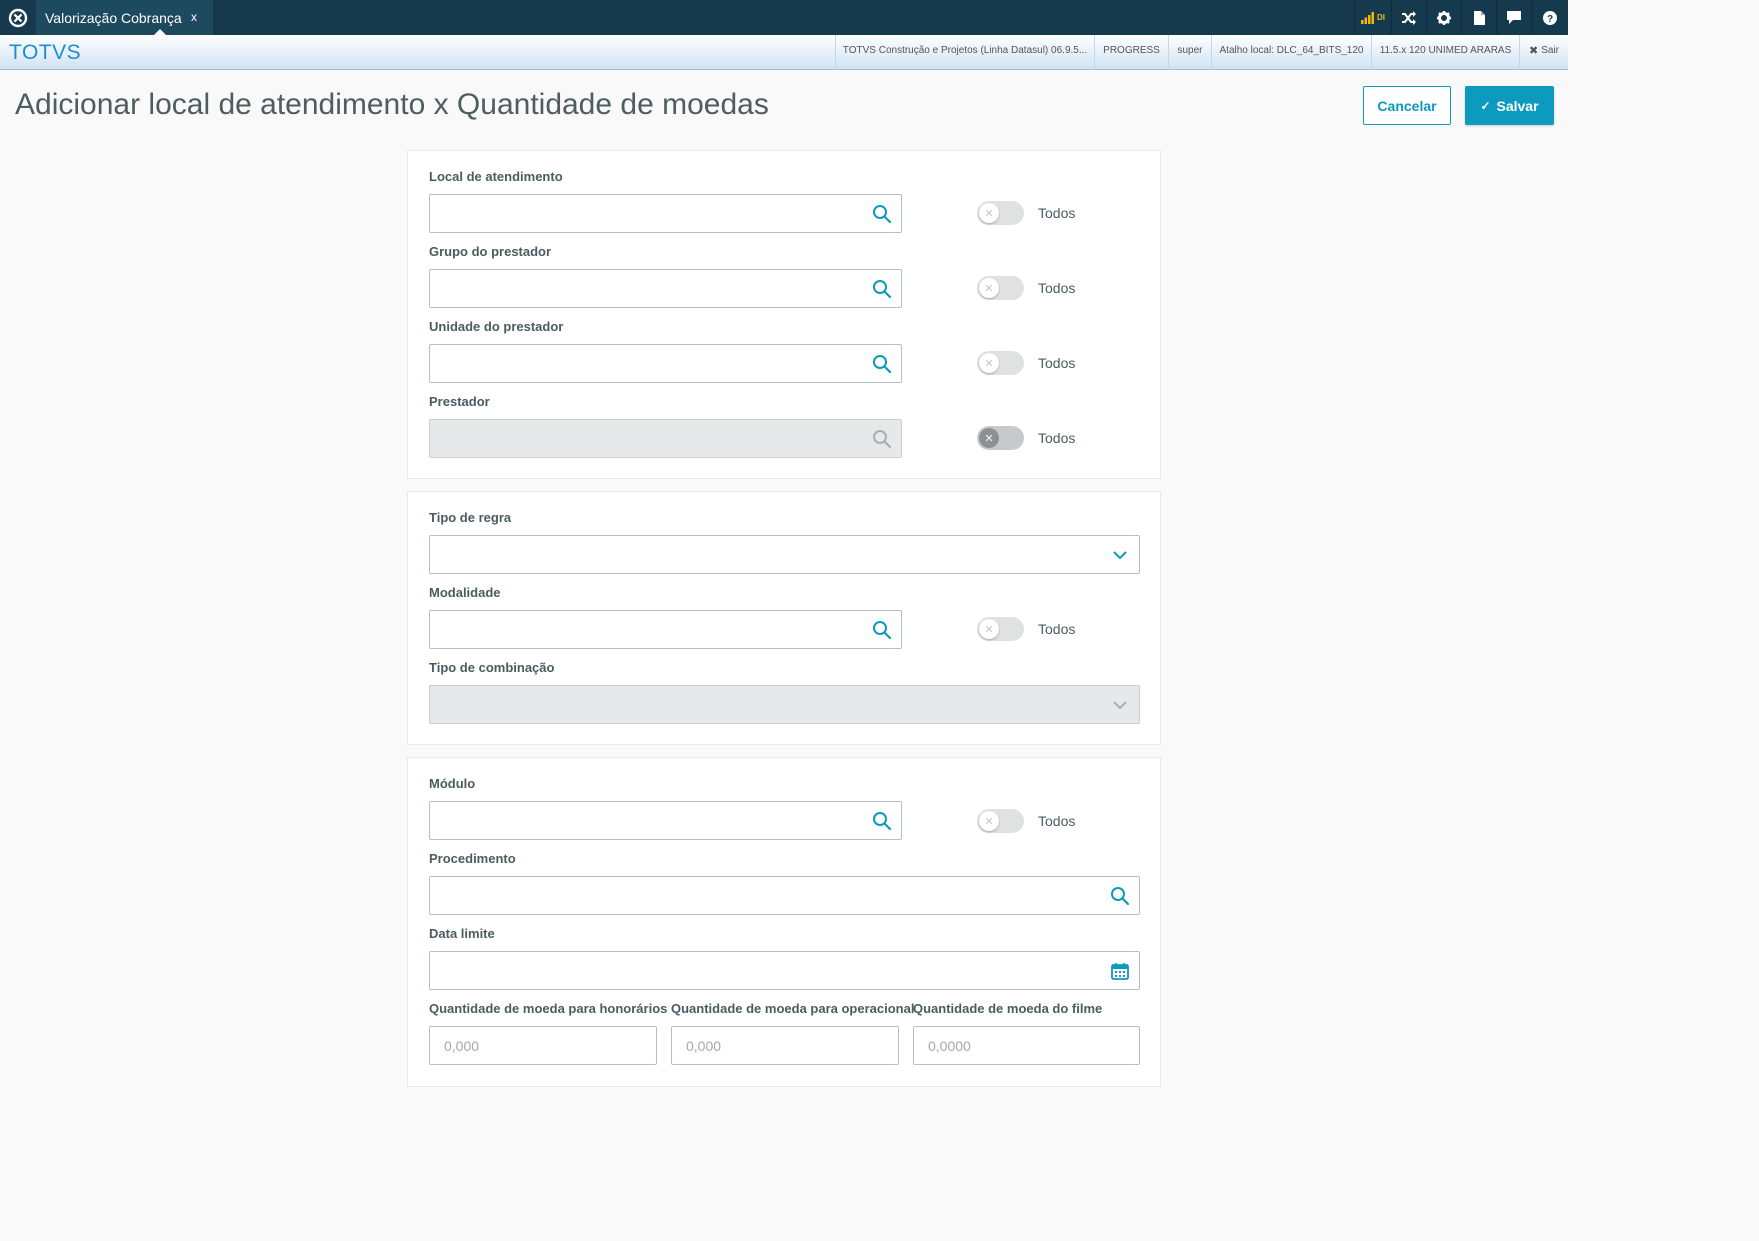  What do you see at coordinates (784, 895) in the screenshot?
I see `procedimento-input` at bounding box center [784, 895].